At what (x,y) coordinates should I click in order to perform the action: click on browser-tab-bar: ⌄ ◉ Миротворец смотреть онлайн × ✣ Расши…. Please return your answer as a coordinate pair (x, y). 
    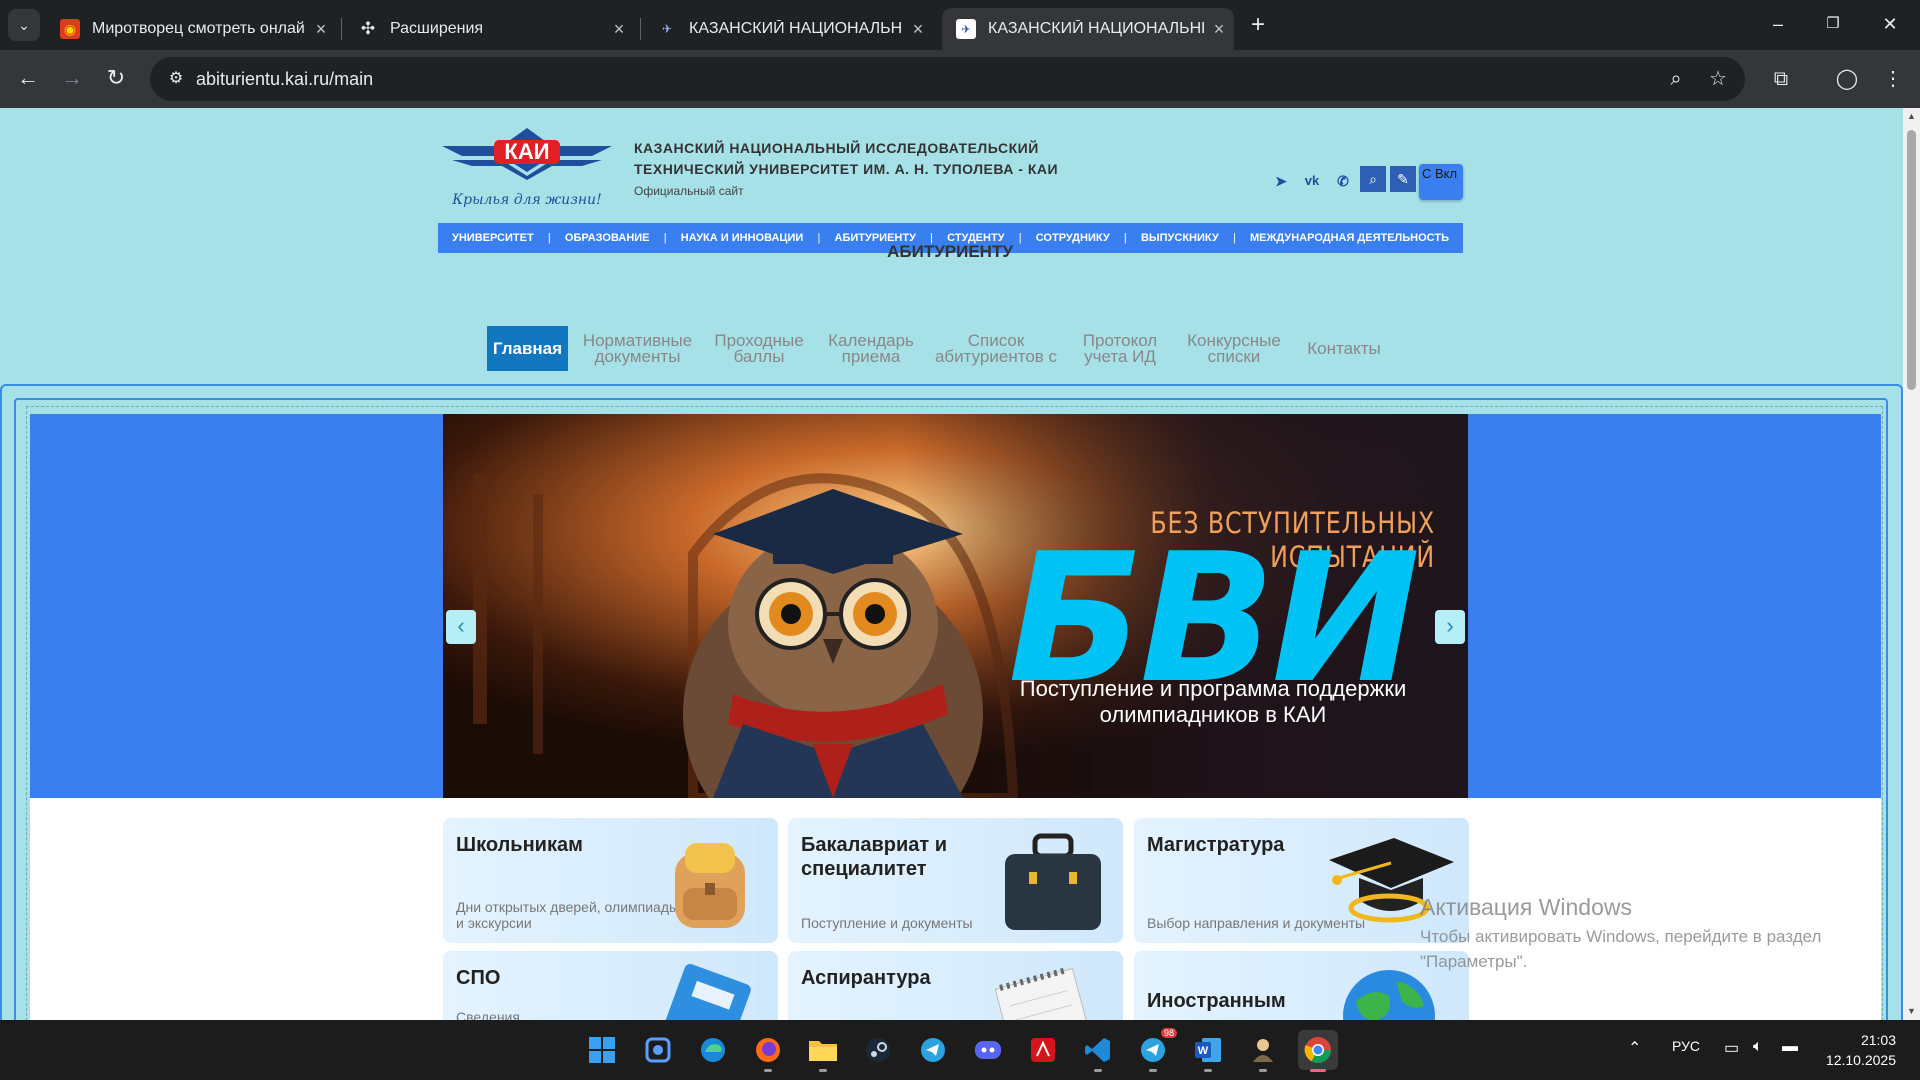
    Looking at the image, I should click on (960, 25).